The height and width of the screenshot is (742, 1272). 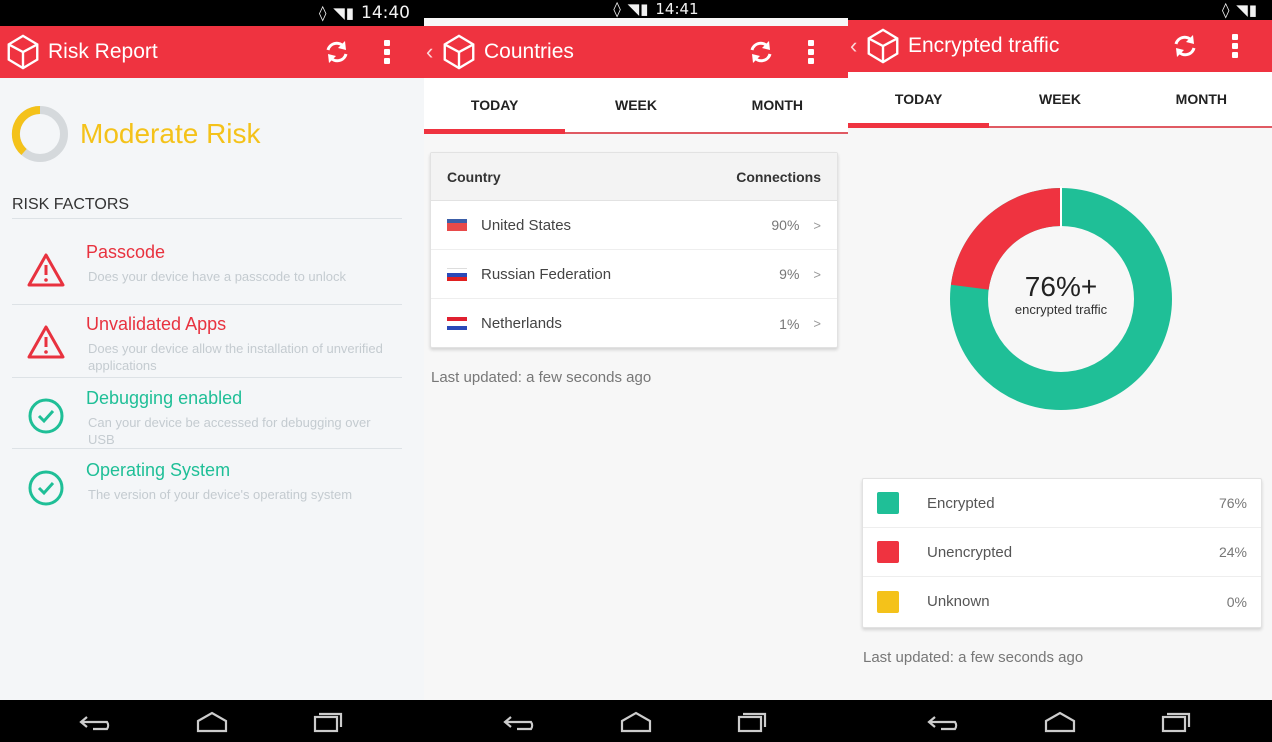 What do you see at coordinates (1062, 503) in the screenshot?
I see `legend-item-encrypted: Encrypted 76%` at bounding box center [1062, 503].